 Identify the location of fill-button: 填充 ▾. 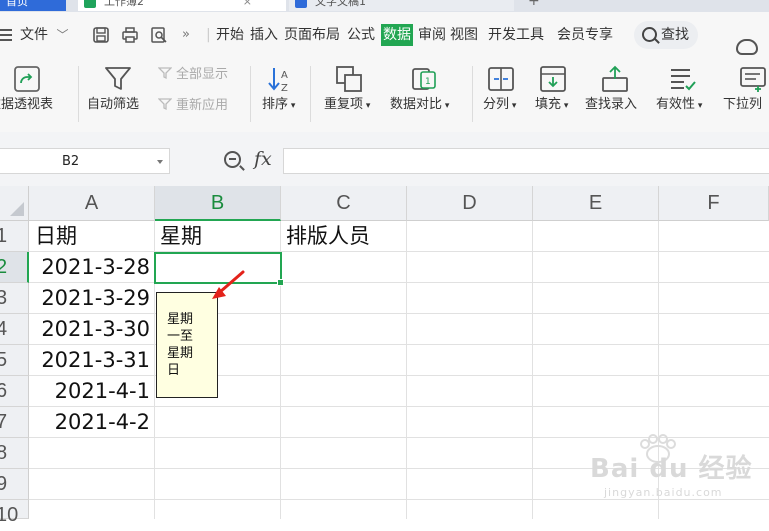
(555, 95).